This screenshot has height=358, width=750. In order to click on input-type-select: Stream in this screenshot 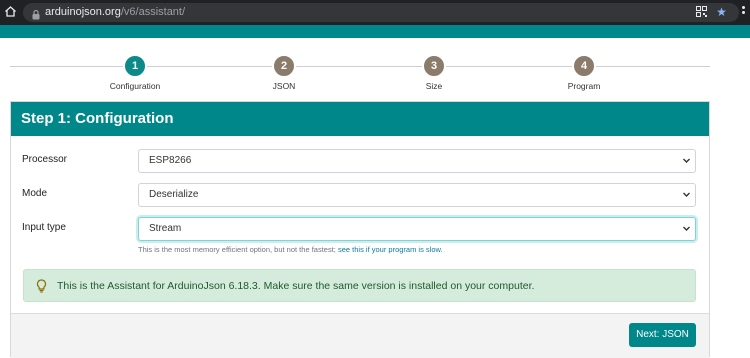, I will do `click(417, 229)`.